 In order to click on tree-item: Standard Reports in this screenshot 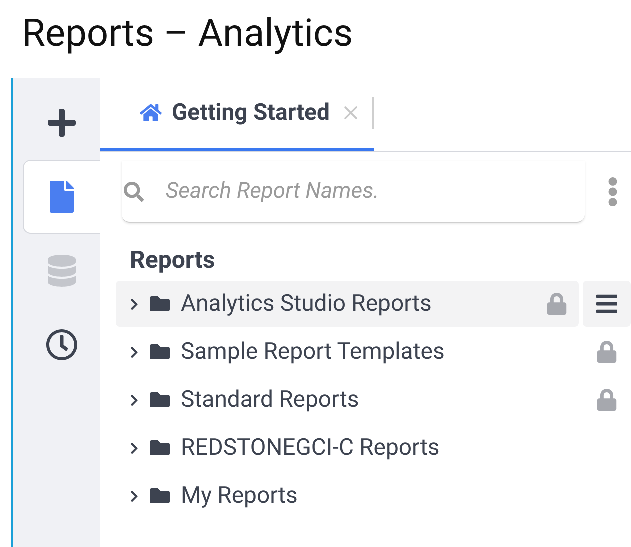, I will do `click(347, 400)`.